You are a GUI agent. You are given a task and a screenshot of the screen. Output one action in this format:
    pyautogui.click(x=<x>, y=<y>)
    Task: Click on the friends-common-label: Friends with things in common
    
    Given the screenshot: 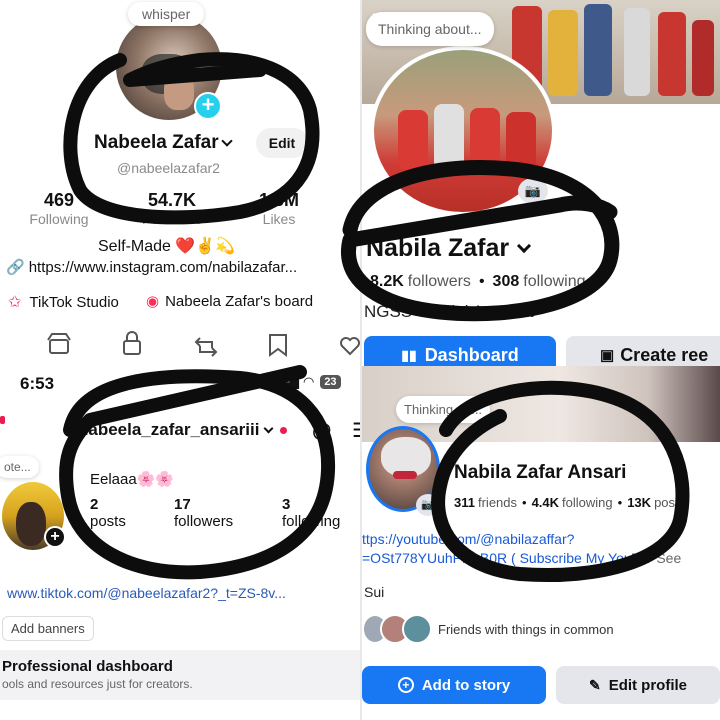 What is the action you would take?
    pyautogui.click(x=526, y=629)
    